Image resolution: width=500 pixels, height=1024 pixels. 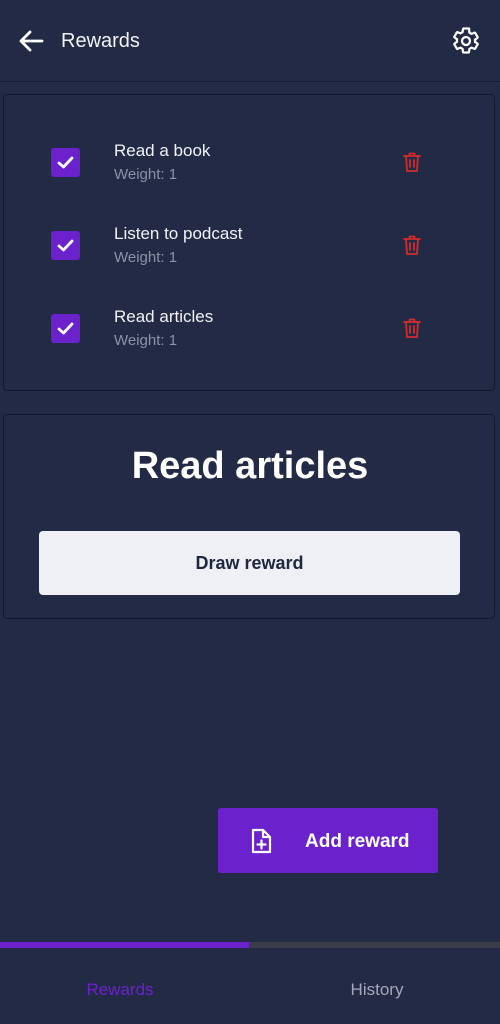 I want to click on settings-button, so click(x=466, y=41).